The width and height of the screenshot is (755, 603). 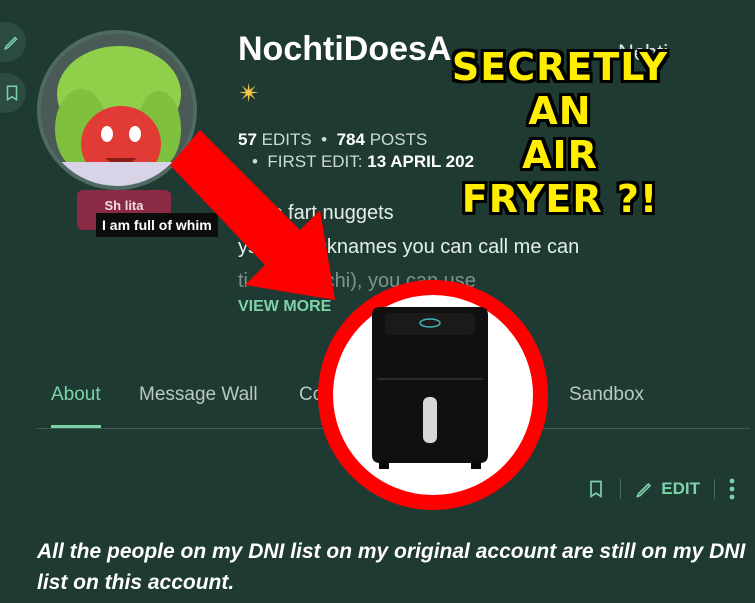 I want to click on content-toolbar: EDIT, so click(x=660, y=489).